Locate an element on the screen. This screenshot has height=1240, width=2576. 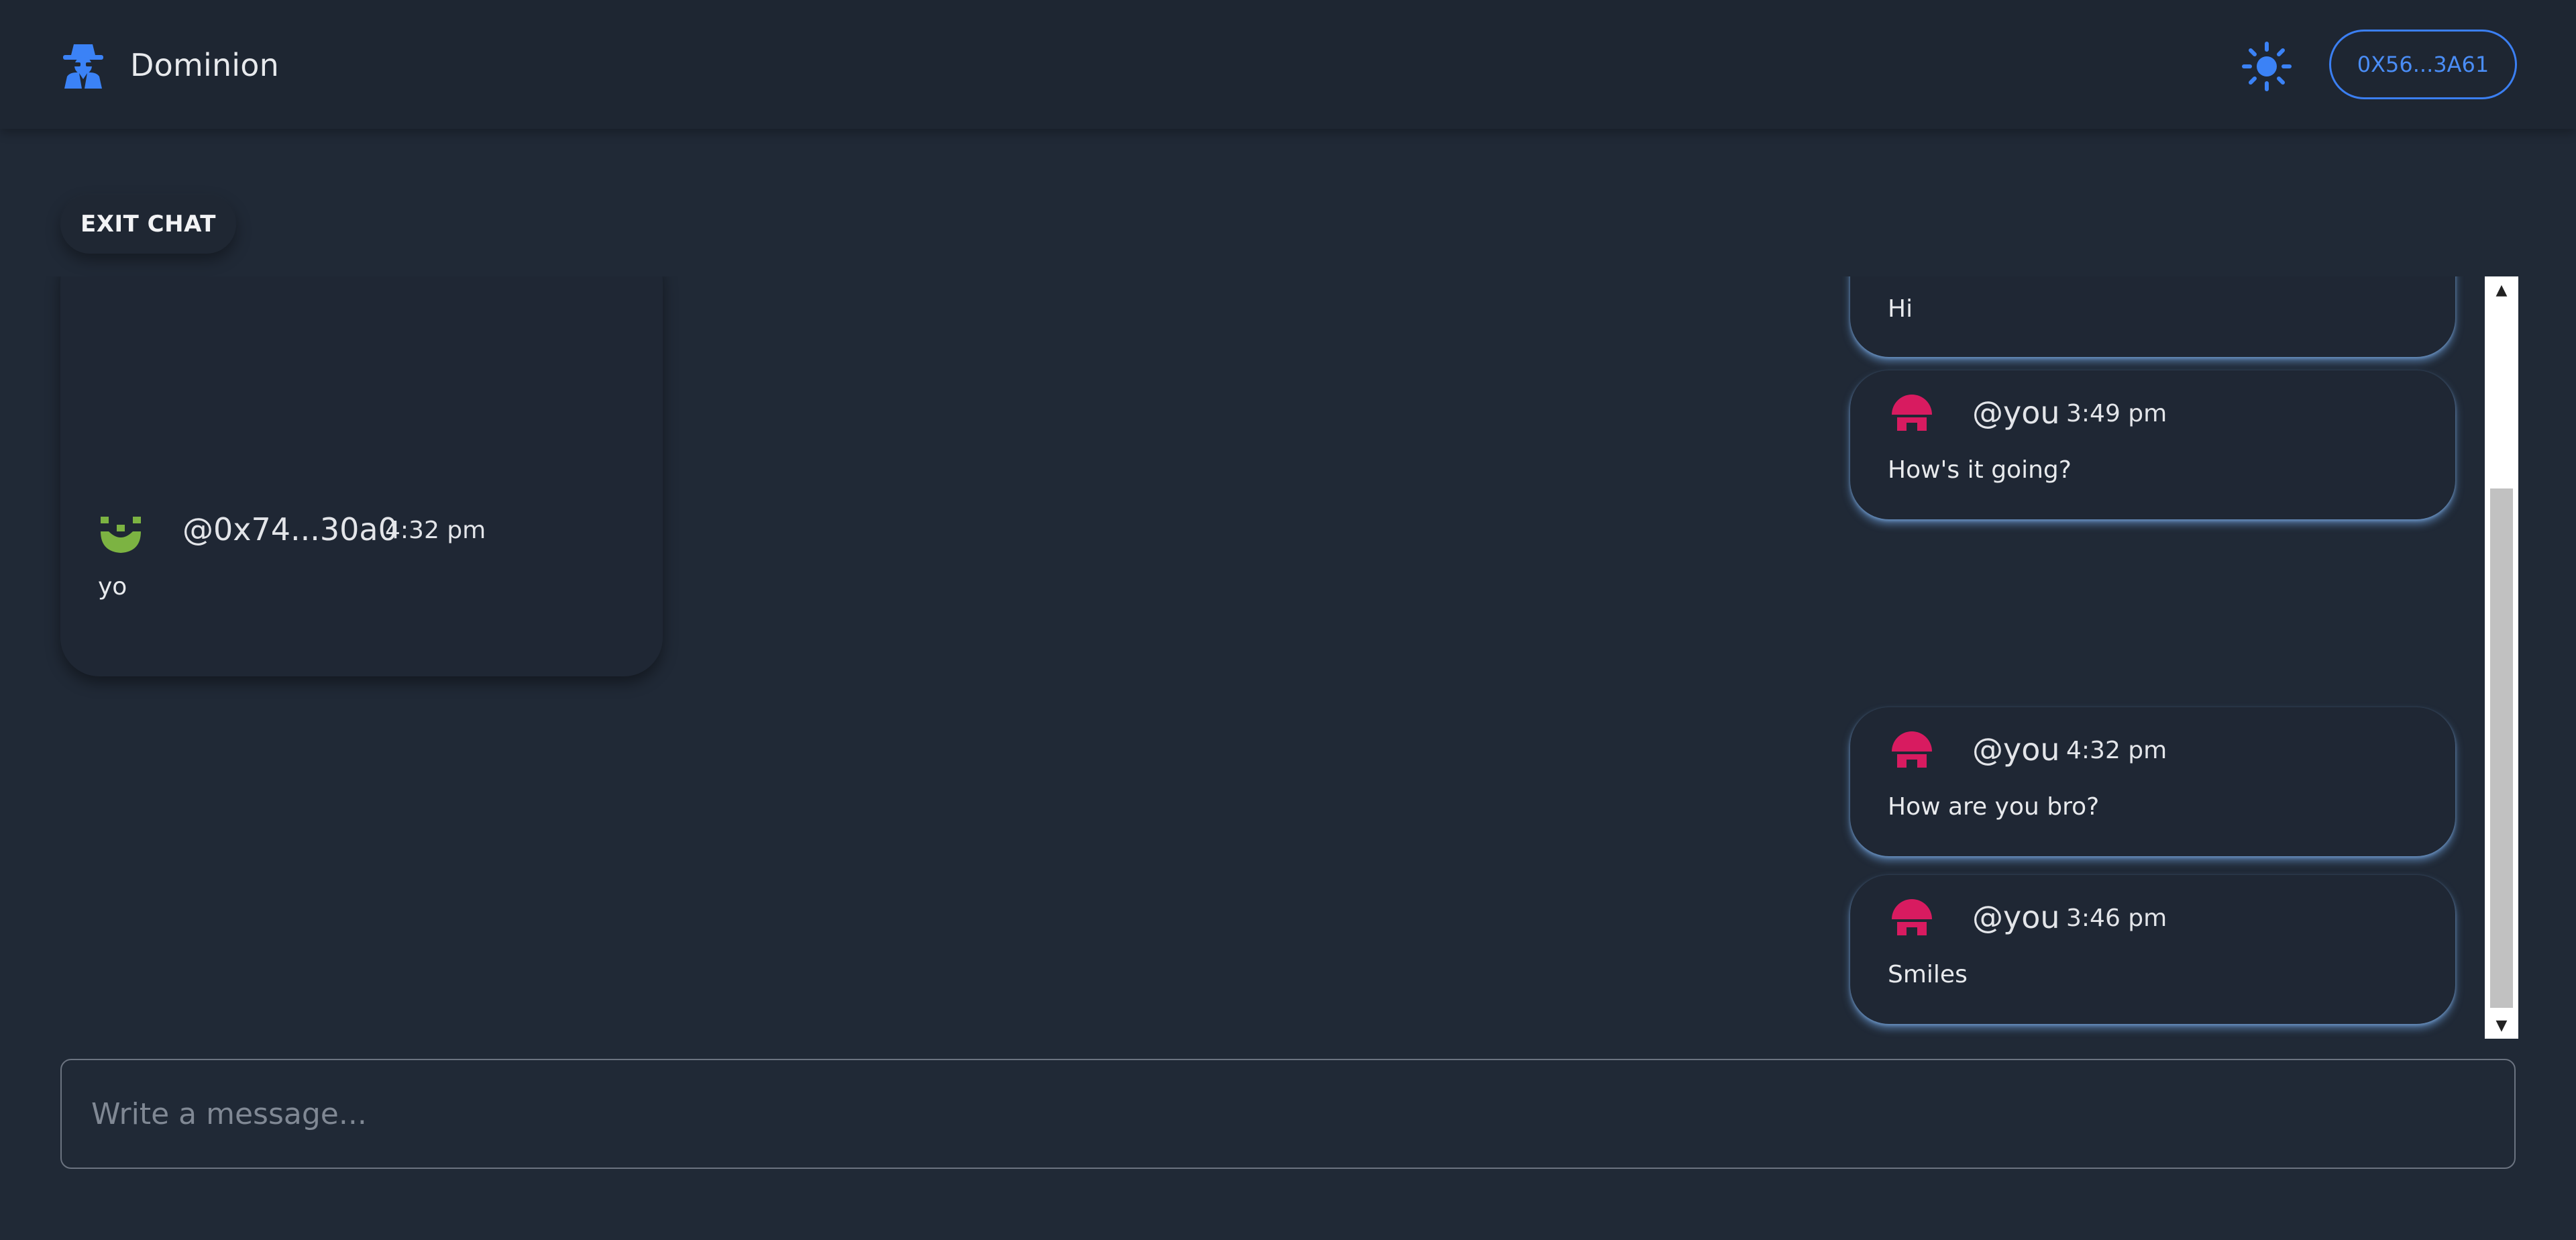
message-time: 3:49 pm is located at coordinates (2116, 413).